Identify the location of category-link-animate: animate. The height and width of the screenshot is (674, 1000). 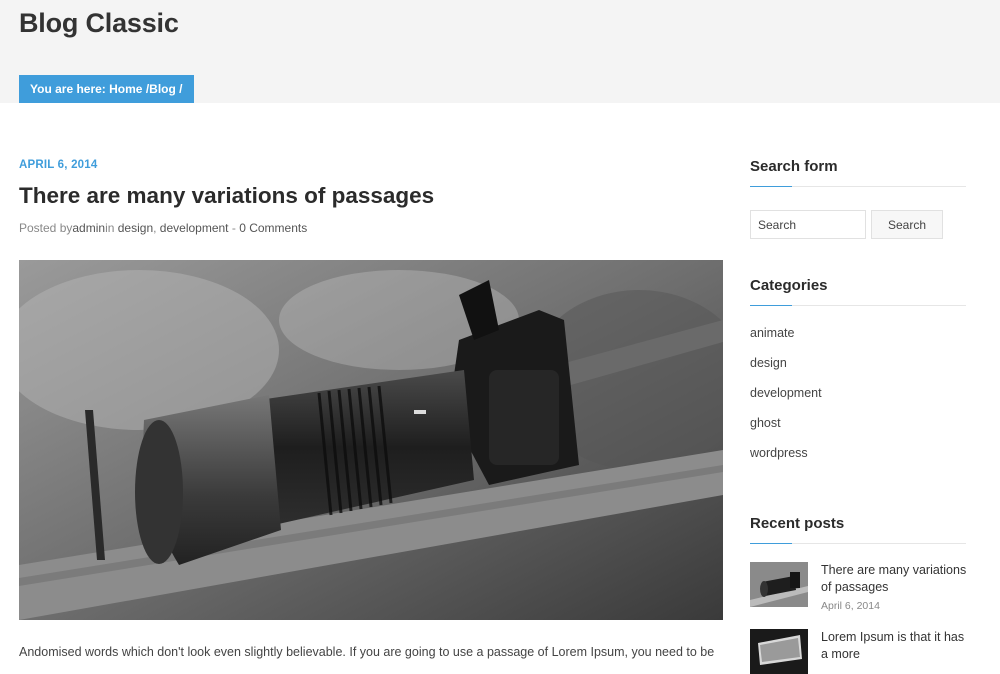
(772, 333).